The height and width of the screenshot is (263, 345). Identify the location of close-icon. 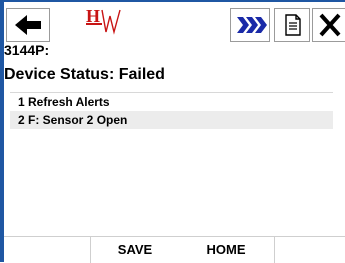
(330, 25).